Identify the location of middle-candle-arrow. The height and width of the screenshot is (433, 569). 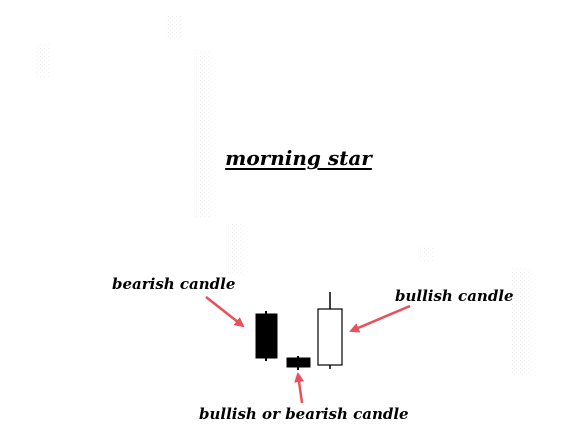
(299, 388).